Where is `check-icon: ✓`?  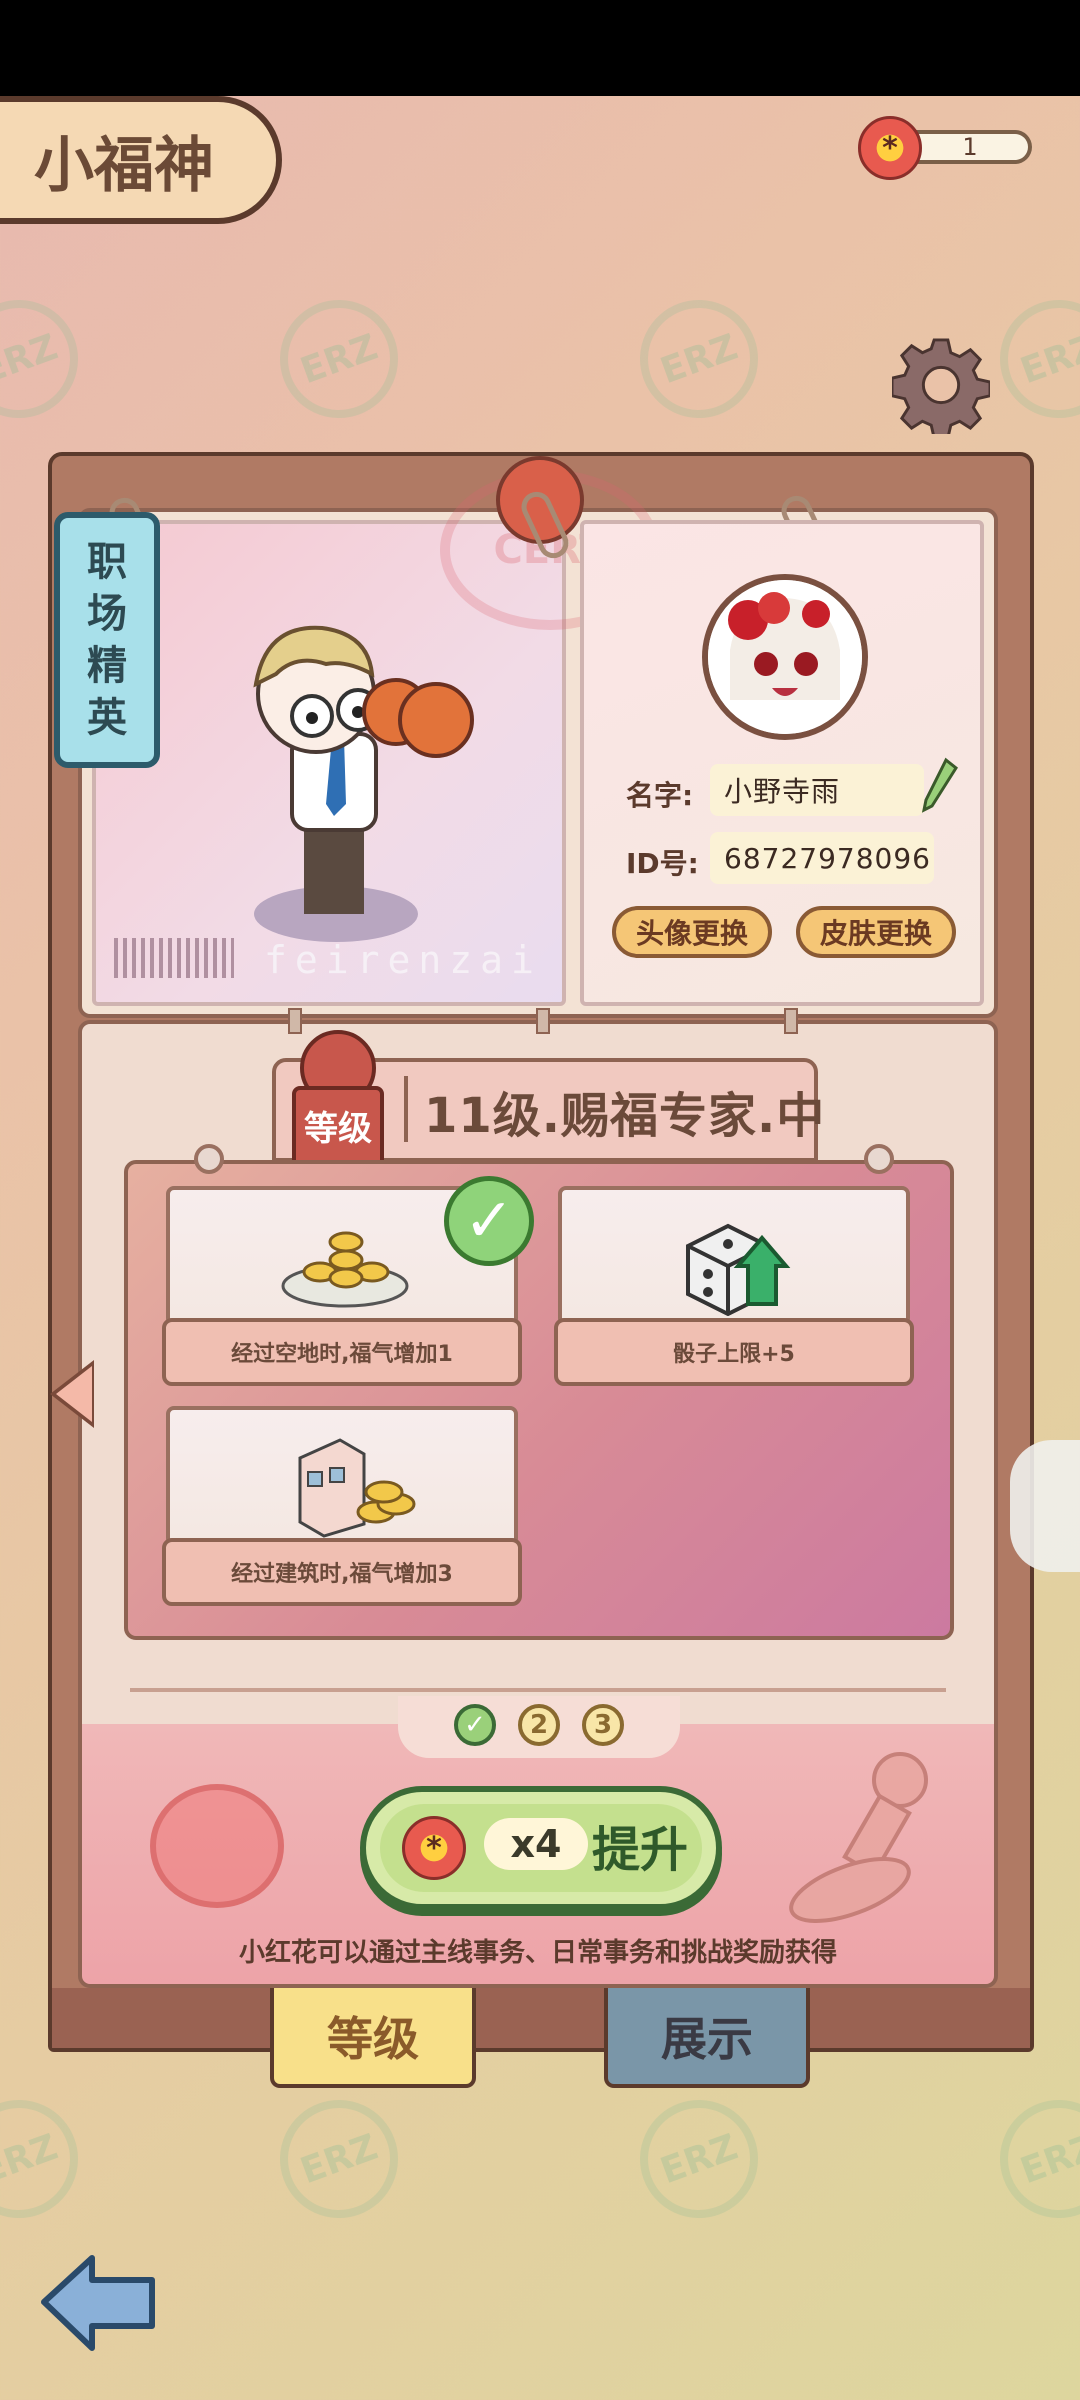 check-icon: ✓ is located at coordinates (489, 1221).